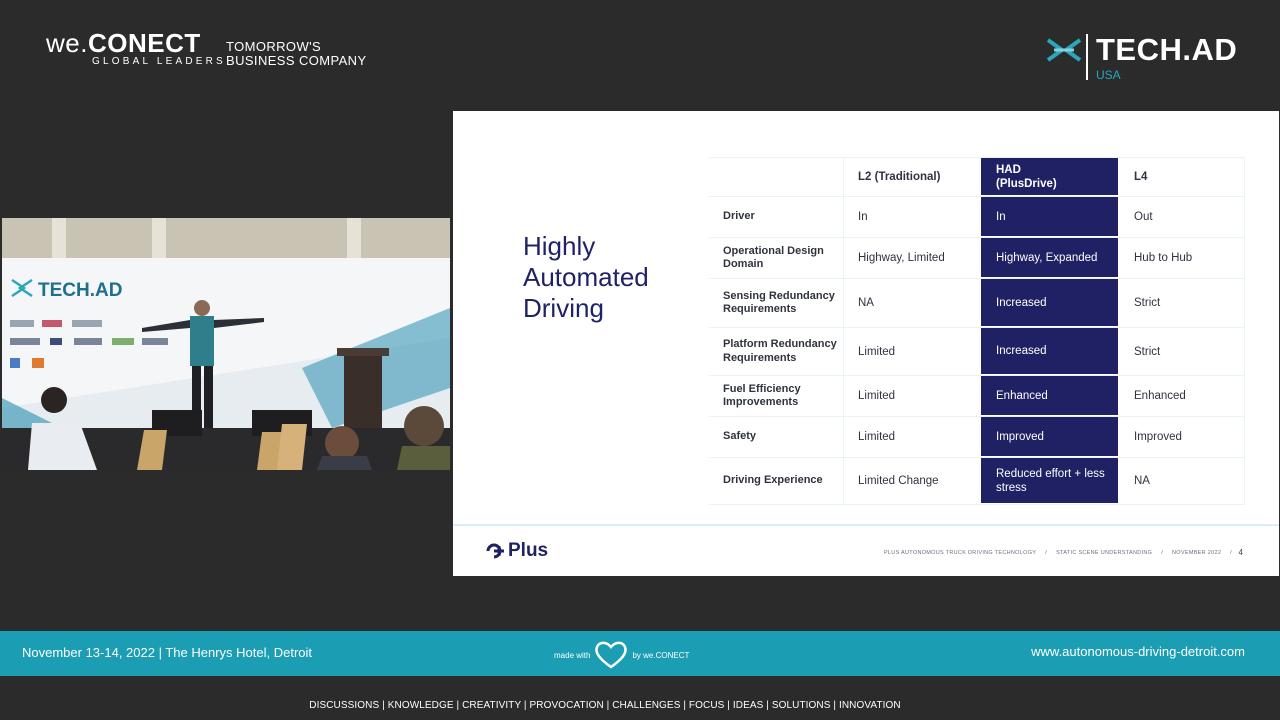 The image size is (1280, 720). I want to click on speaker-video-feed: TECH.AD, so click(226, 344).